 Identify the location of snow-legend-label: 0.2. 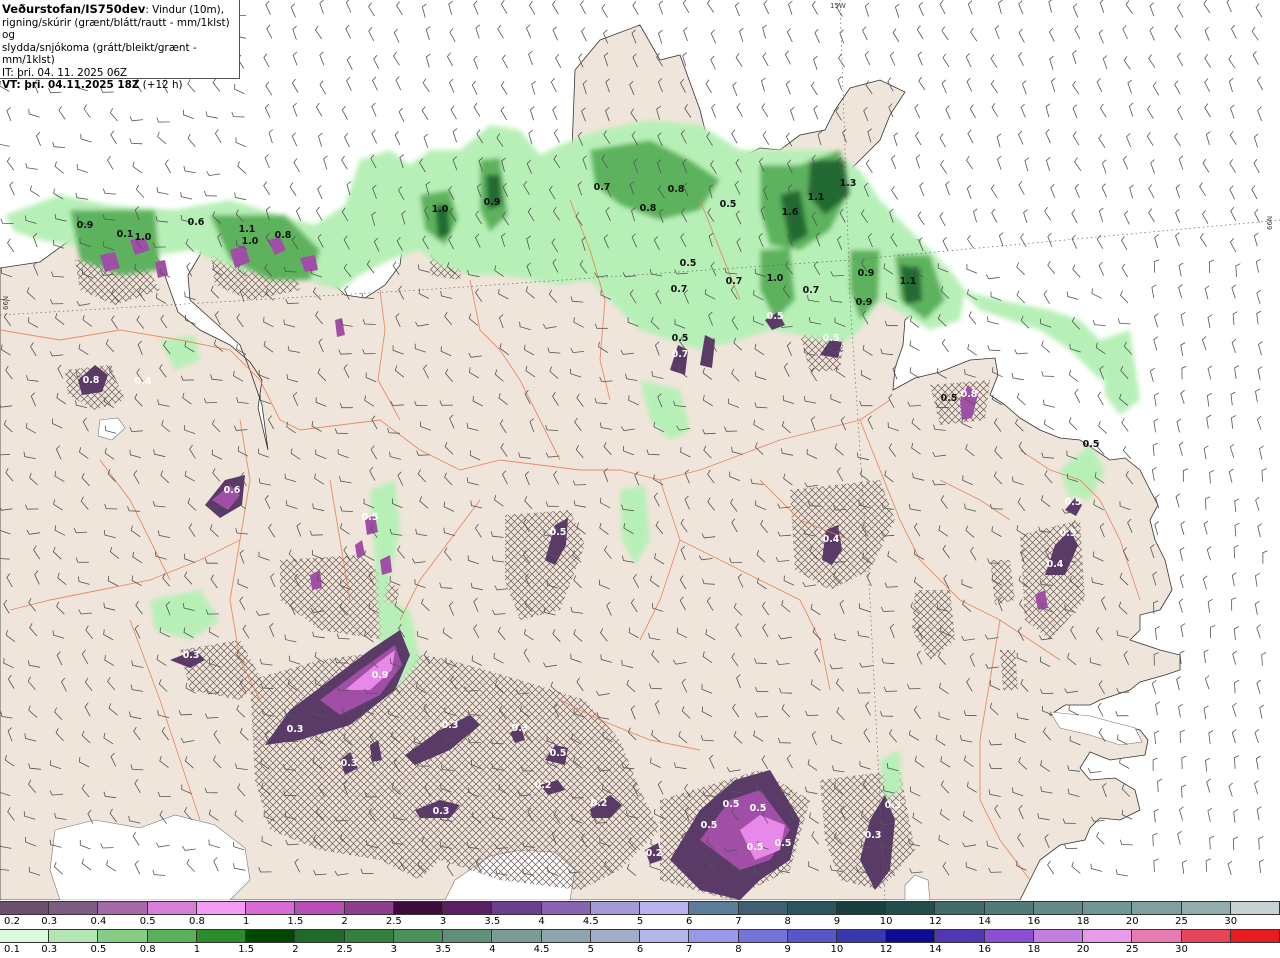
(12, 921).